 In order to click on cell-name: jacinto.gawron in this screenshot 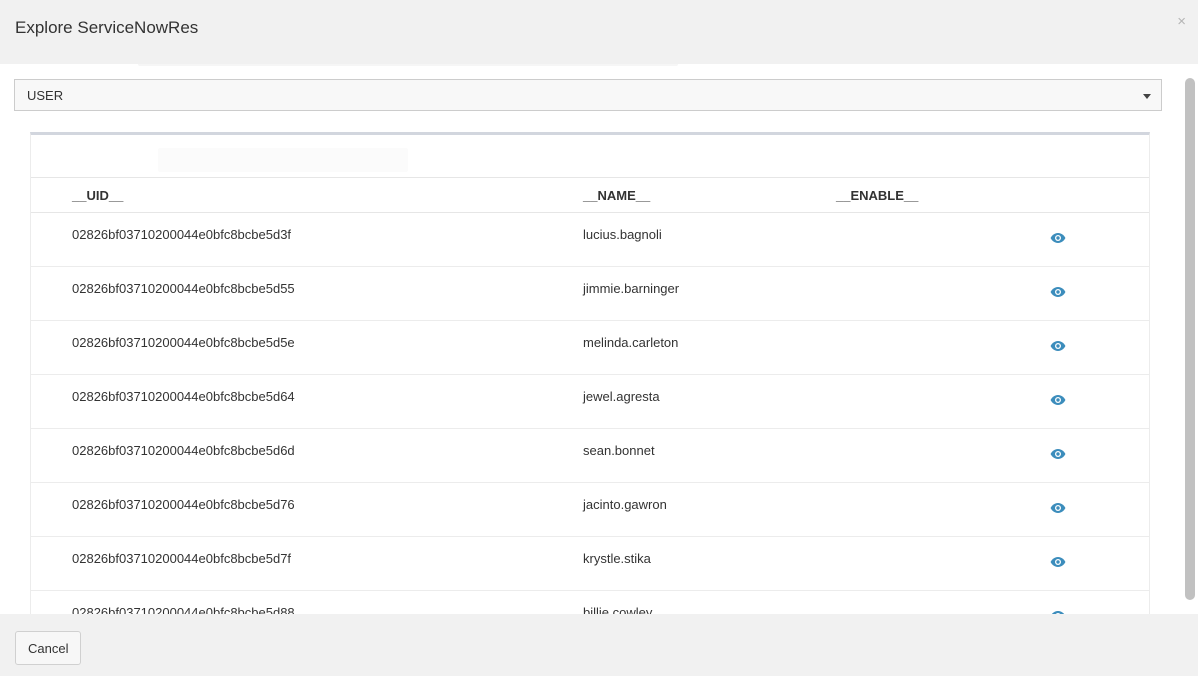, I will do `click(625, 504)`.